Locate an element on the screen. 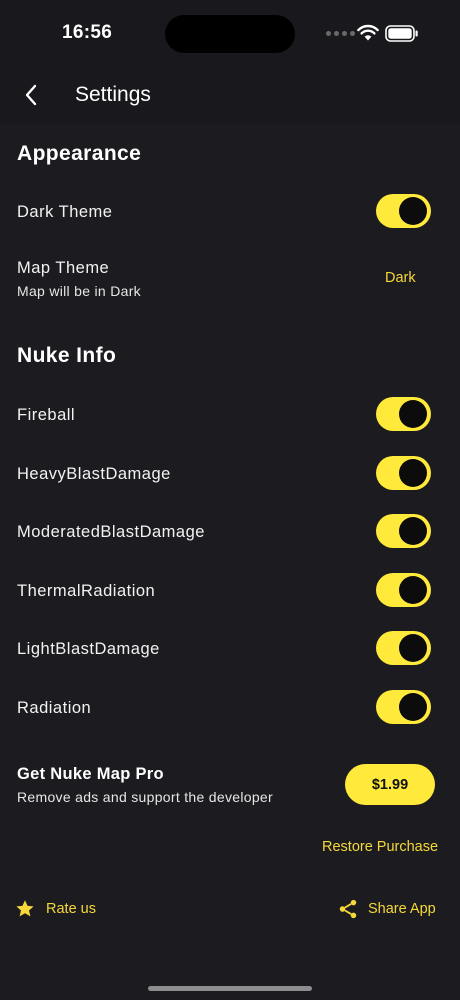  moderated-blast-damage-label: ModeratedBlastDamage is located at coordinates (111, 532).